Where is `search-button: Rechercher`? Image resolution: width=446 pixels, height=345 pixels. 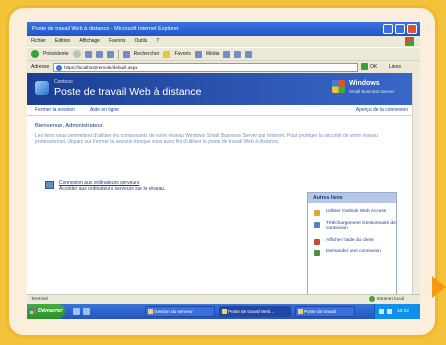
search-button: Rechercher is located at coordinates (147, 54).